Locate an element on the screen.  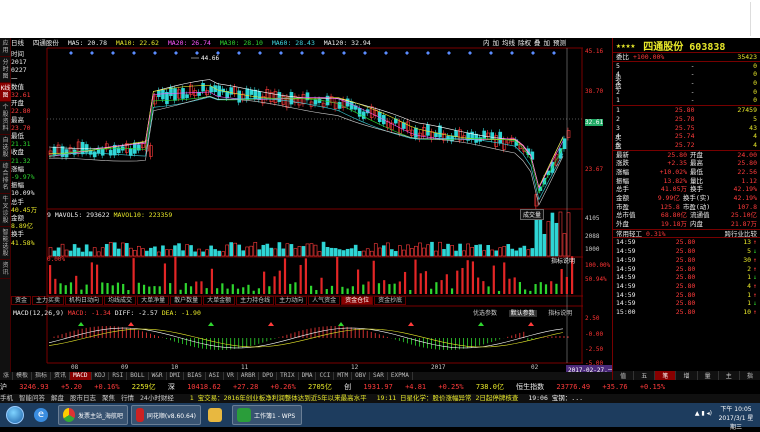
ticker-item-6: 24小时财经 is located at coordinates (157, 398).